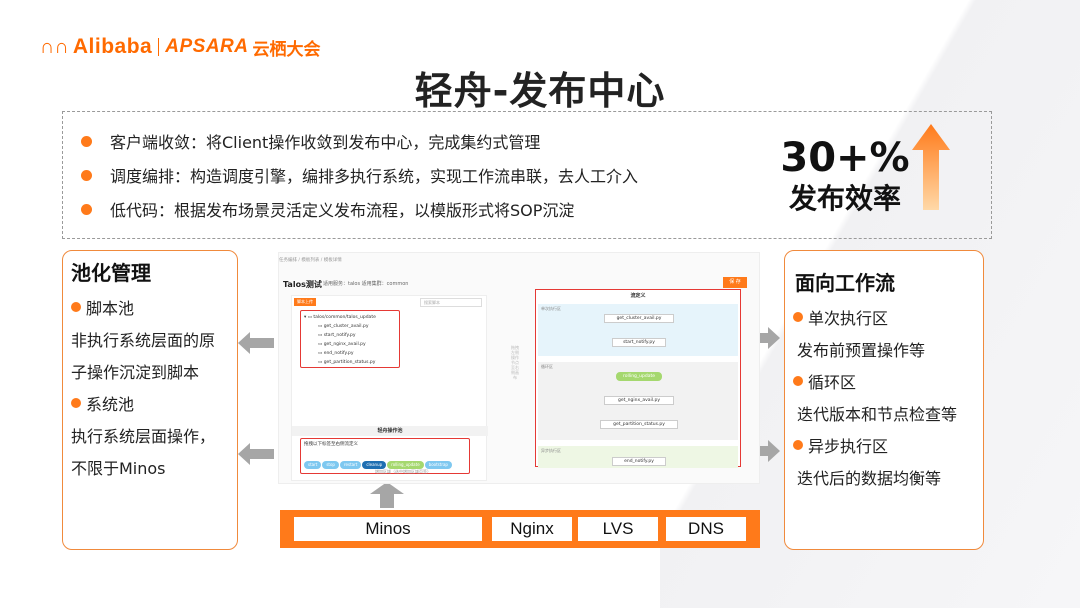 The image size is (1080, 608). I want to click on up-gray-arrow-icon, so click(387, 495).